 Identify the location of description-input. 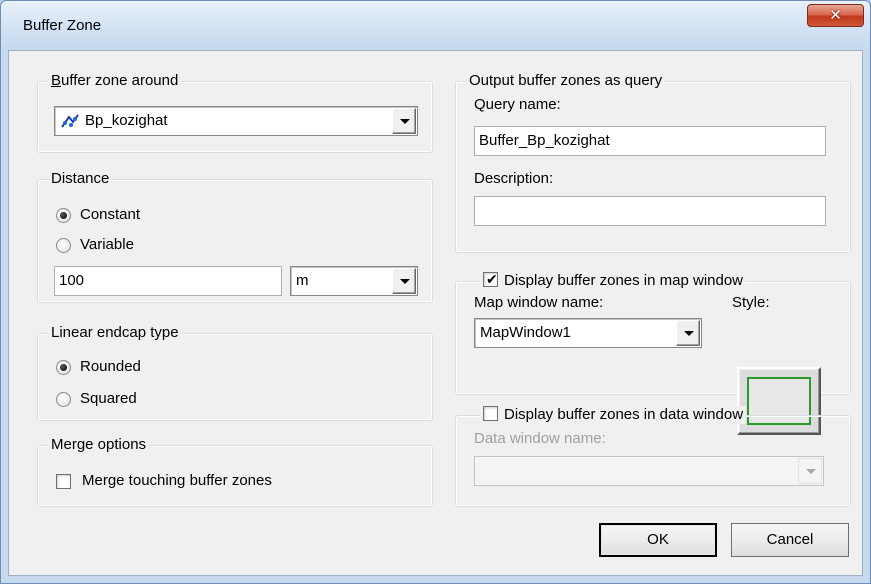
(650, 211).